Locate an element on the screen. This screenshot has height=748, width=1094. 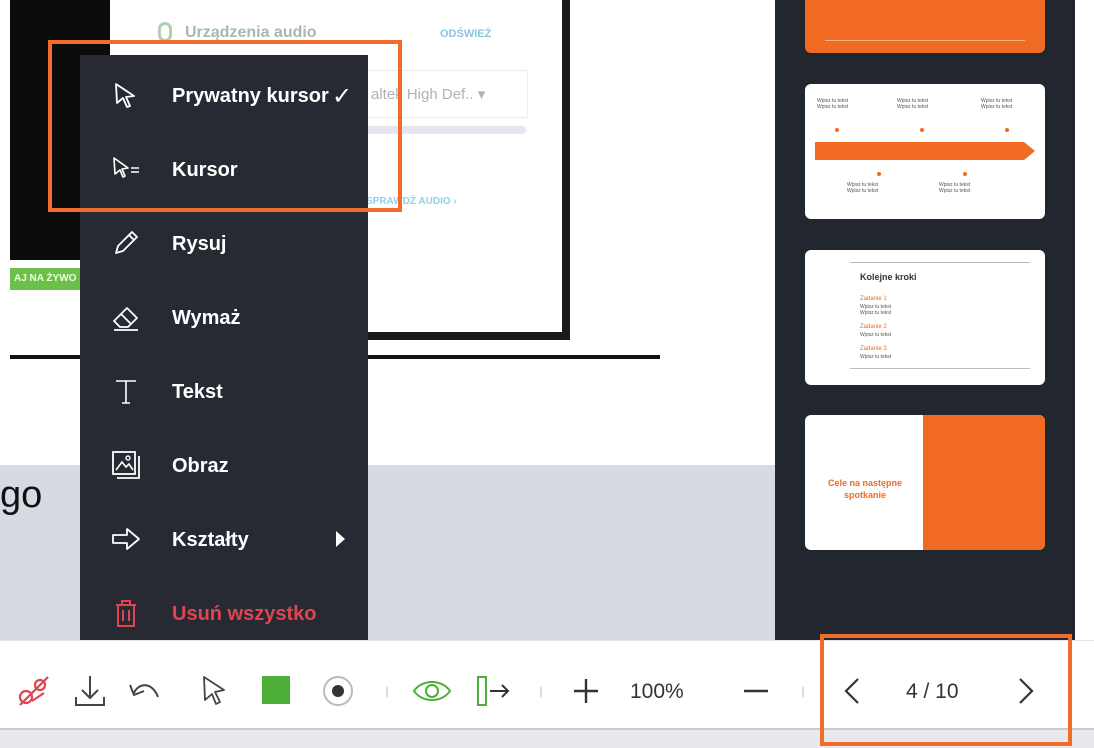
menu-item-label: Kształty is located at coordinates (210, 540).